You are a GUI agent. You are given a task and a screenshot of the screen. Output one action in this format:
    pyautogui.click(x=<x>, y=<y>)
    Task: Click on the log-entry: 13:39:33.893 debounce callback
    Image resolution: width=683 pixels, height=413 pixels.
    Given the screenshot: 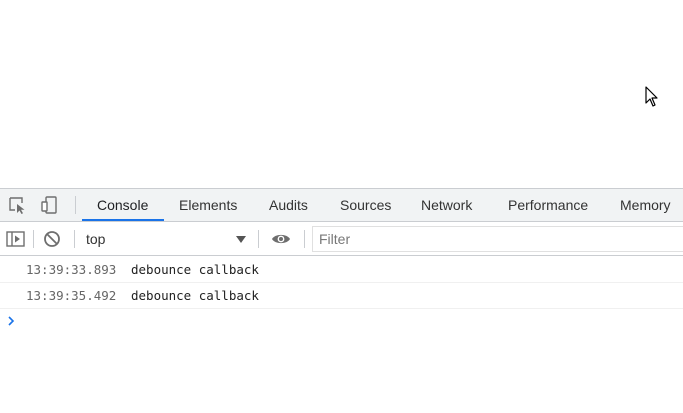 What is the action you would take?
    pyautogui.click(x=341, y=270)
    